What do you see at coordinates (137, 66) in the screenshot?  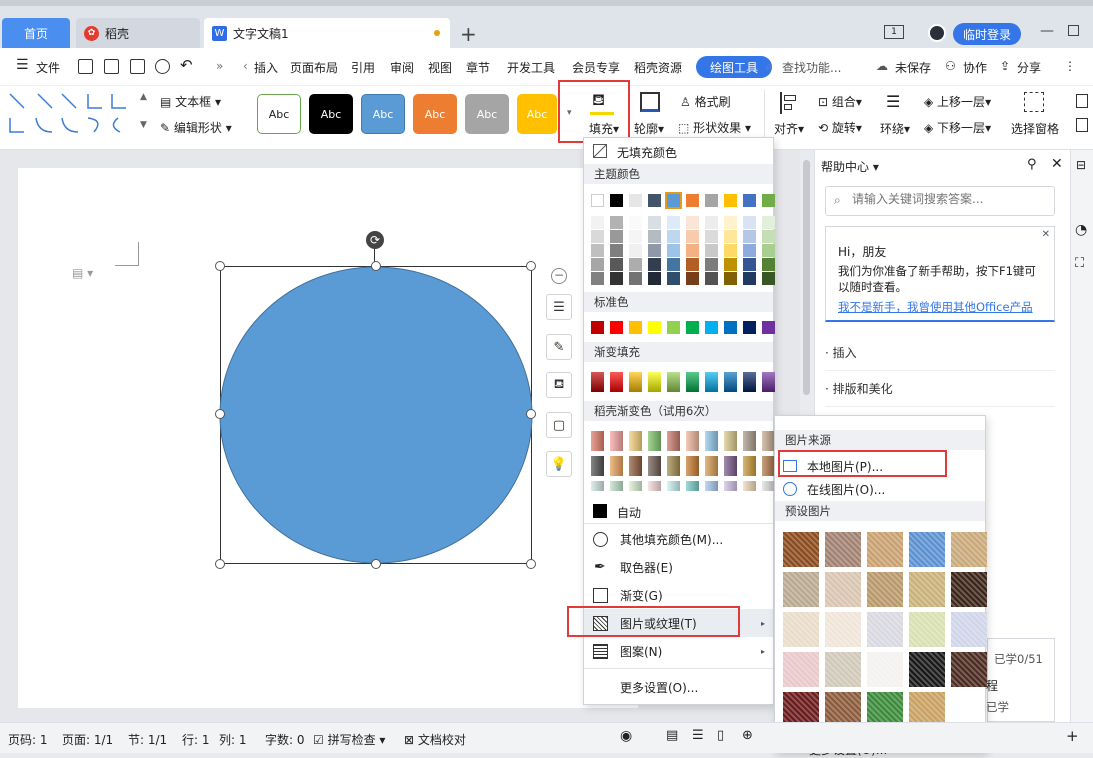 I see `print-icon` at bounding box center [137, 66].